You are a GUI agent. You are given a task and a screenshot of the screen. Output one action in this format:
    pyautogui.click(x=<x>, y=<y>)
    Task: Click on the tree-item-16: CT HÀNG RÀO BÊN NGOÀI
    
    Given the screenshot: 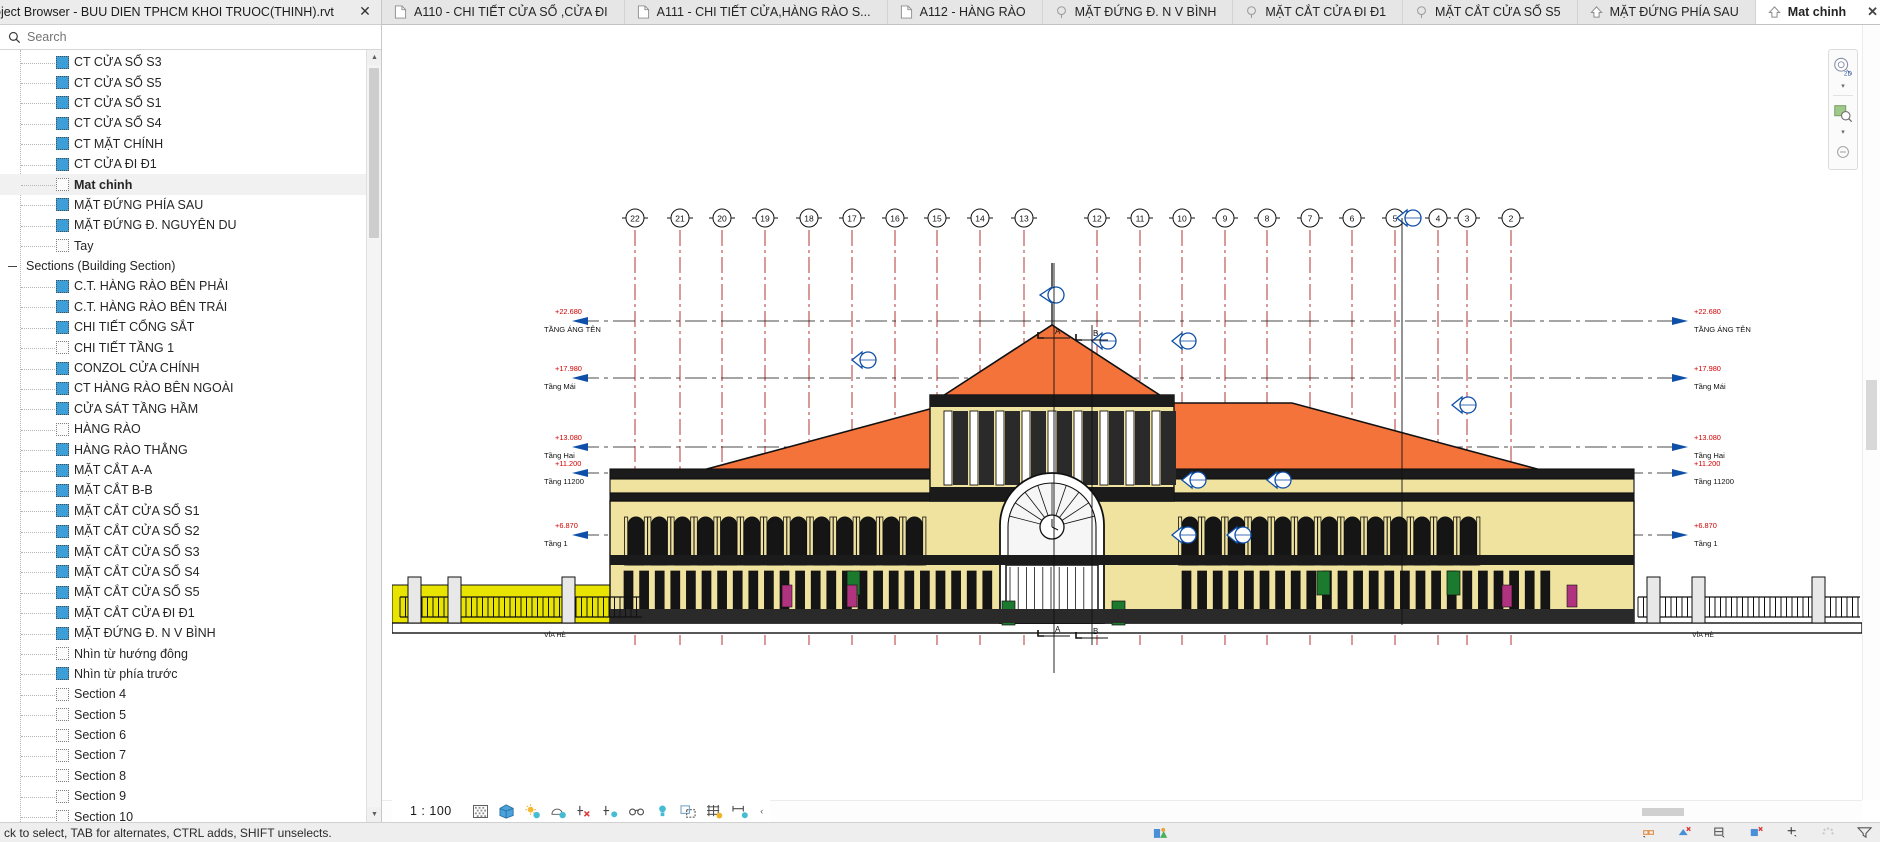 What is the action you would take?
    pyautogui.click(x=190, y=388)
    